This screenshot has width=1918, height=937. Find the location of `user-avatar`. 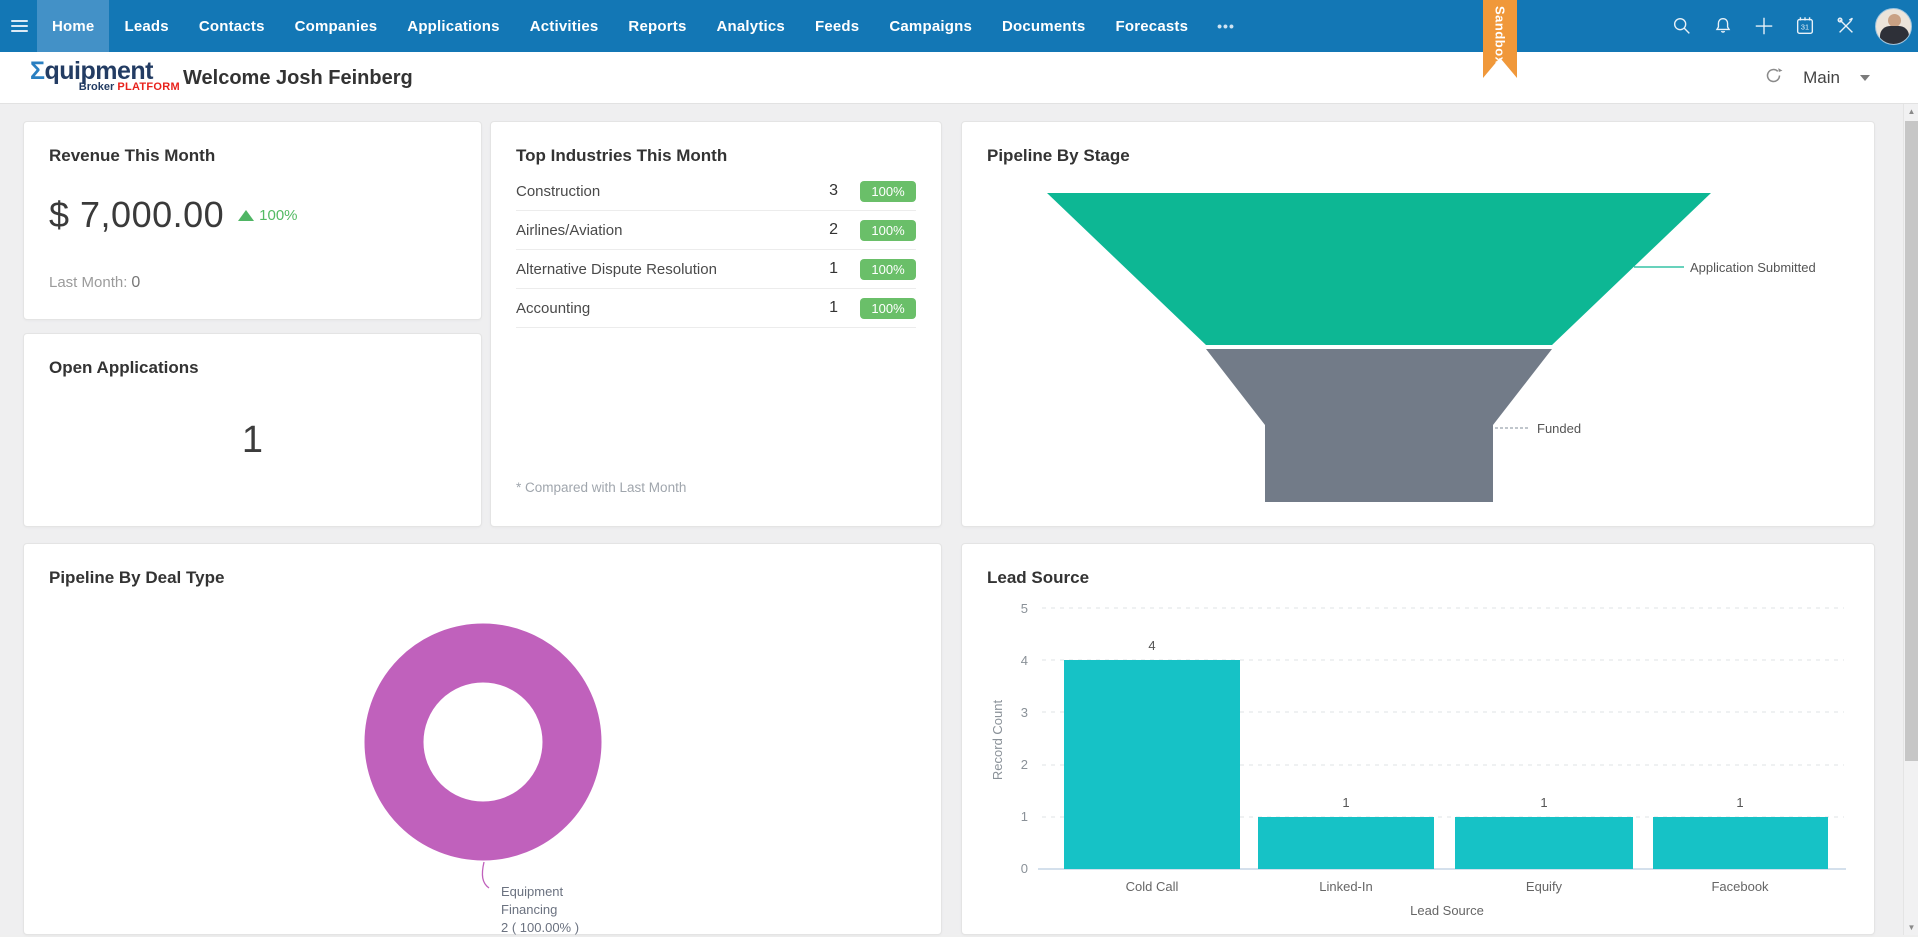

user-avatar is located at coordinates (1893, 26).